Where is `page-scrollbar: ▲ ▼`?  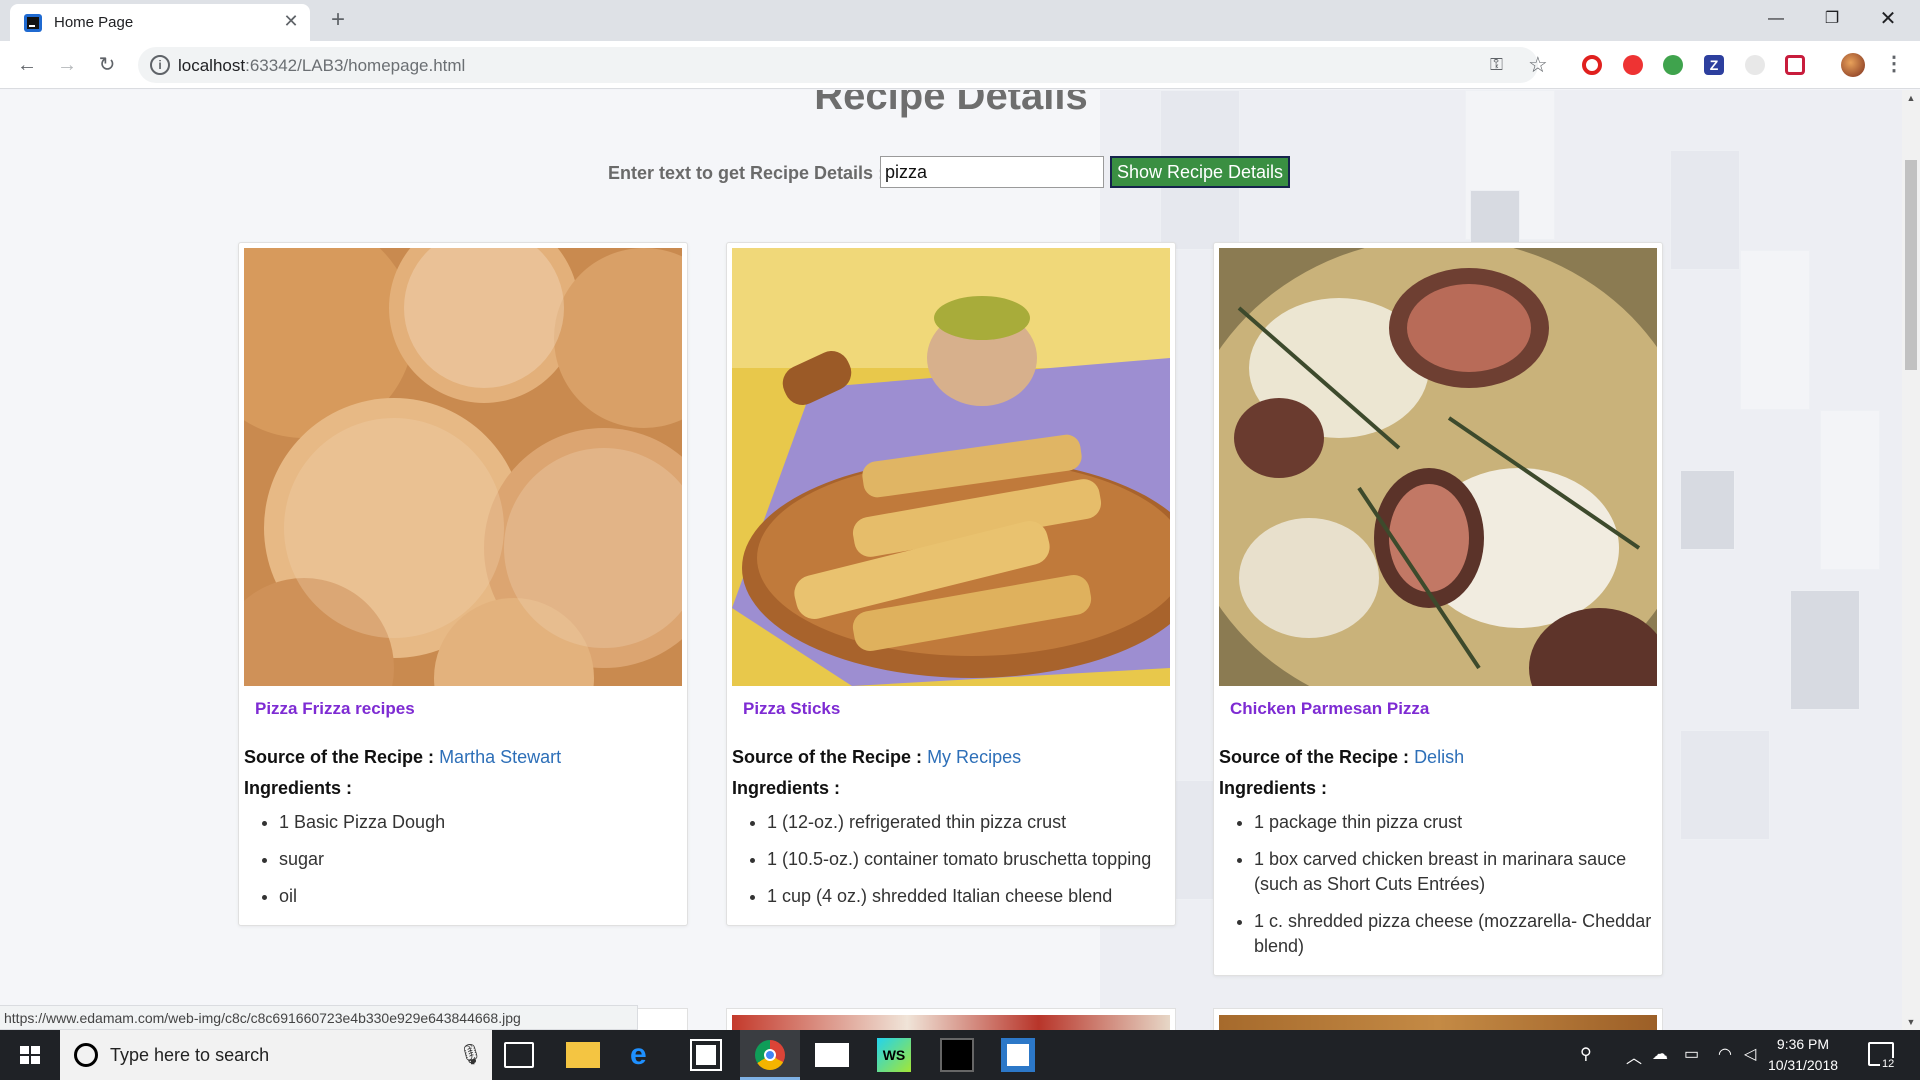
page-scrollbar: ▲ ▼ is located at coordinates (1911, 560).